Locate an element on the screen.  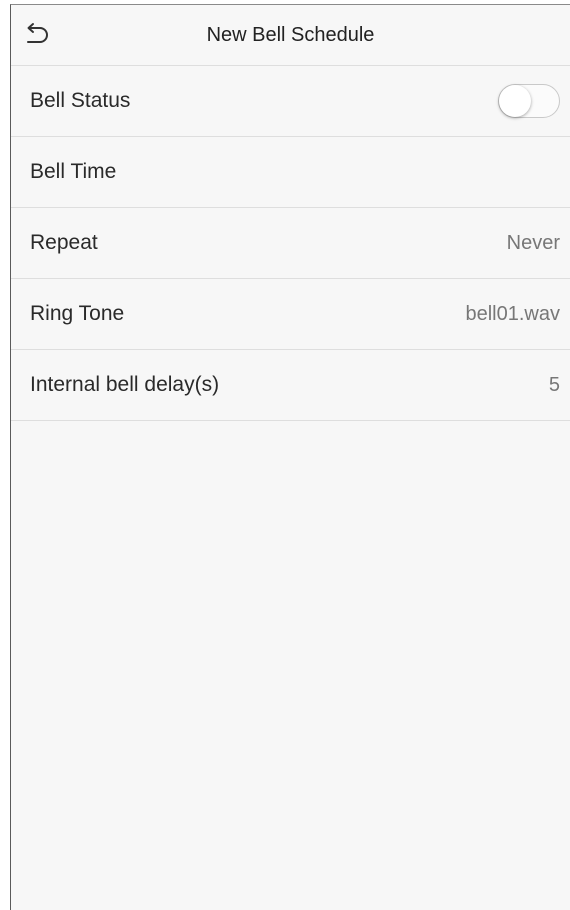
repeat-row: Repeat Never is located at coordinates (290, 243).